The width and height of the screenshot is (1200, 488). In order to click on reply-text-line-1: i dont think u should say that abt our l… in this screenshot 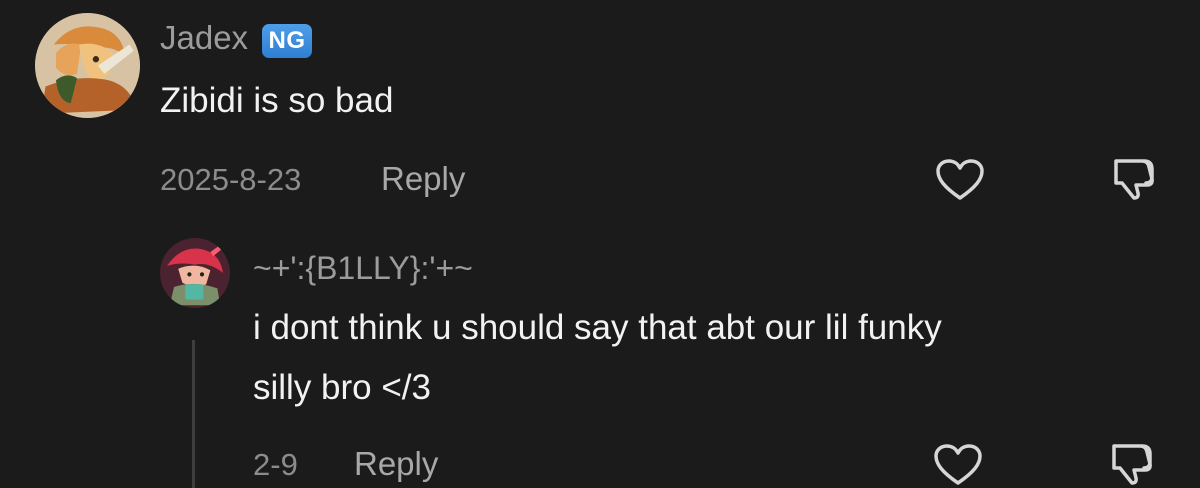, I will do `click(597, 327)`.